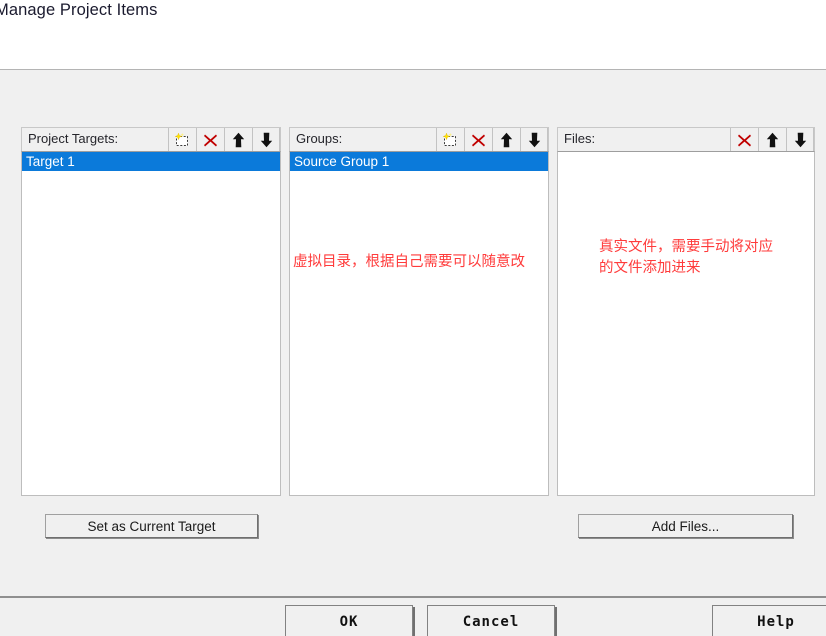 This screenshot has height=636, width=826. Describe the element at coordinates (151, 526) in the screenshot. I see `set-as-current-target-button: Set as Current Target` at that location.